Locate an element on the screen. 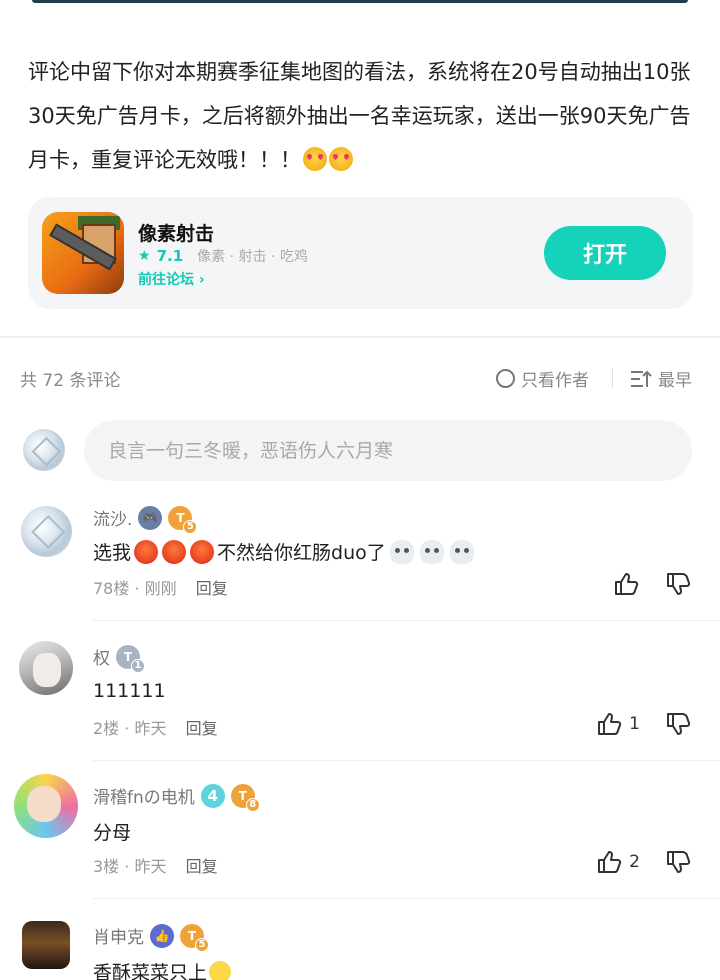 Image resolution: width=720 pixels, height=980 pixels. like-count: 2 is located at coordinates (634, 862).